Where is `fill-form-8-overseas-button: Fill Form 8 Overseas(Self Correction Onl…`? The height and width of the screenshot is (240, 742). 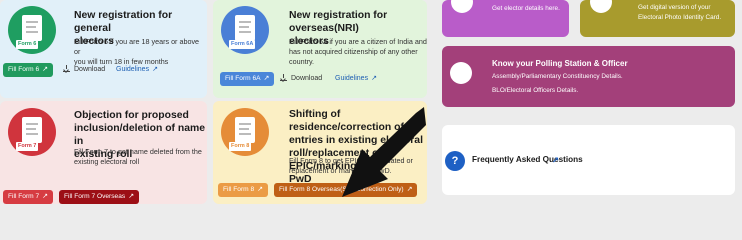
fill-form-8-overseas-button: Fill Form 8 Overseas(Self Correction Onl… is located at coordinates (346, 190).